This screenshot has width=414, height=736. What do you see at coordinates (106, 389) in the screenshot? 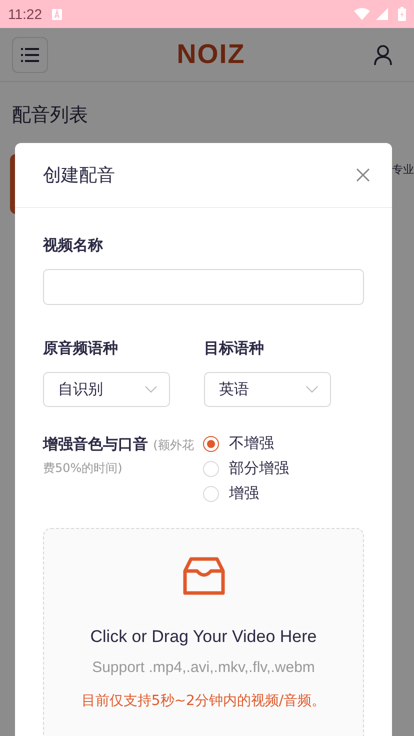
I see `language-select: 自识别` at bounding box center [106, 389].